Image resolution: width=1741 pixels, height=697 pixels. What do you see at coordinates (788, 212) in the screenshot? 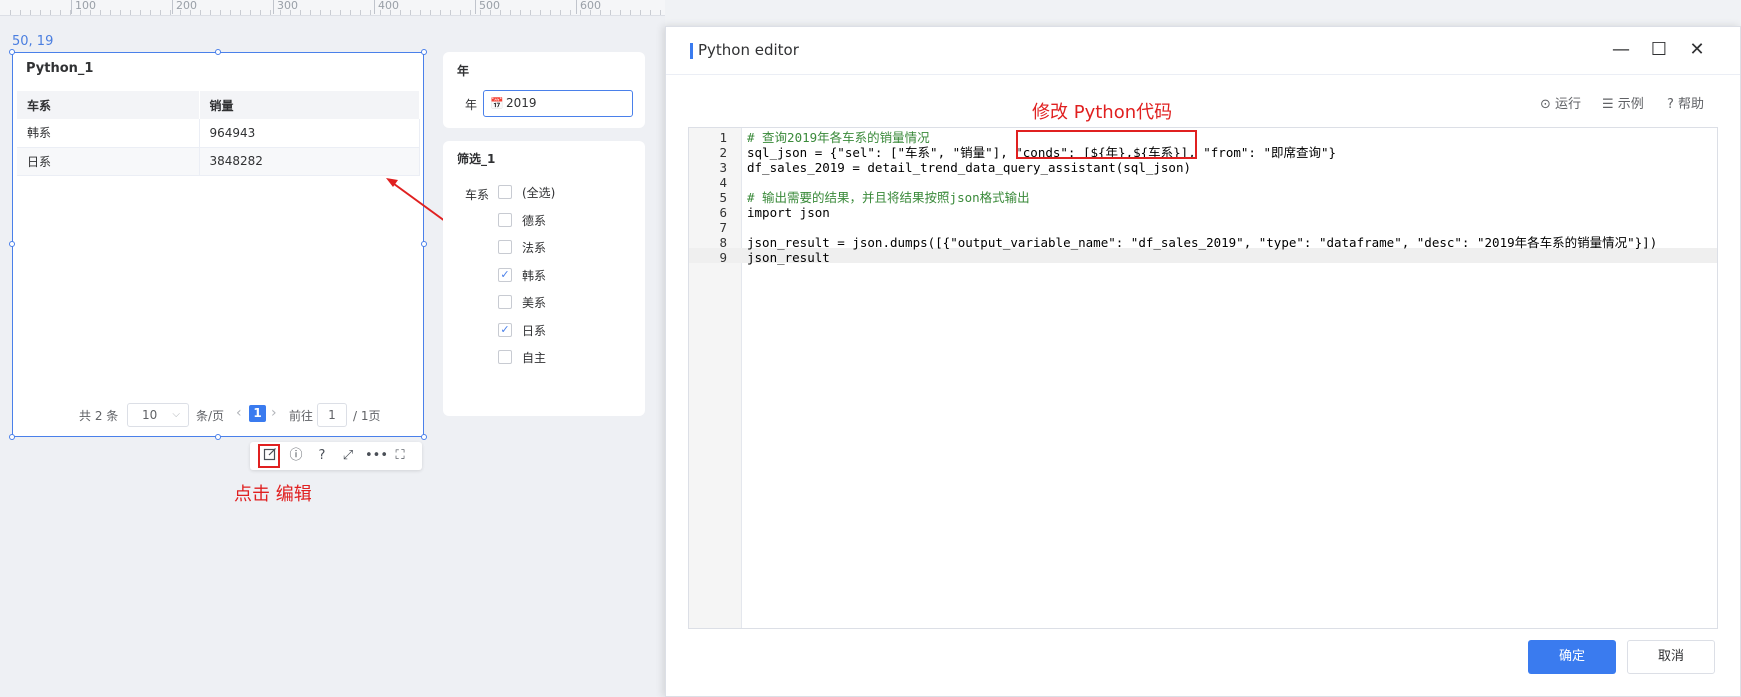
I see `code-line: import json` at bounding box center [788, 212].